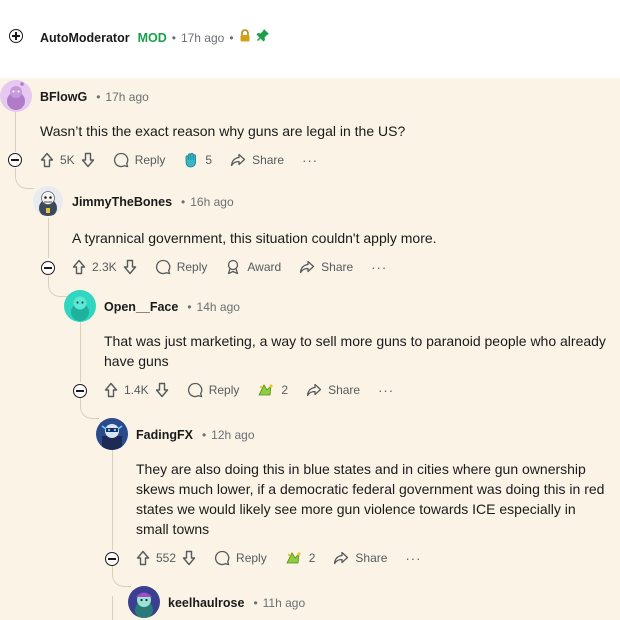  What do you see at coordinates (294, 558) in the screenshot?
I see `award-sparkle-icon` at bounding box center [294, 558].